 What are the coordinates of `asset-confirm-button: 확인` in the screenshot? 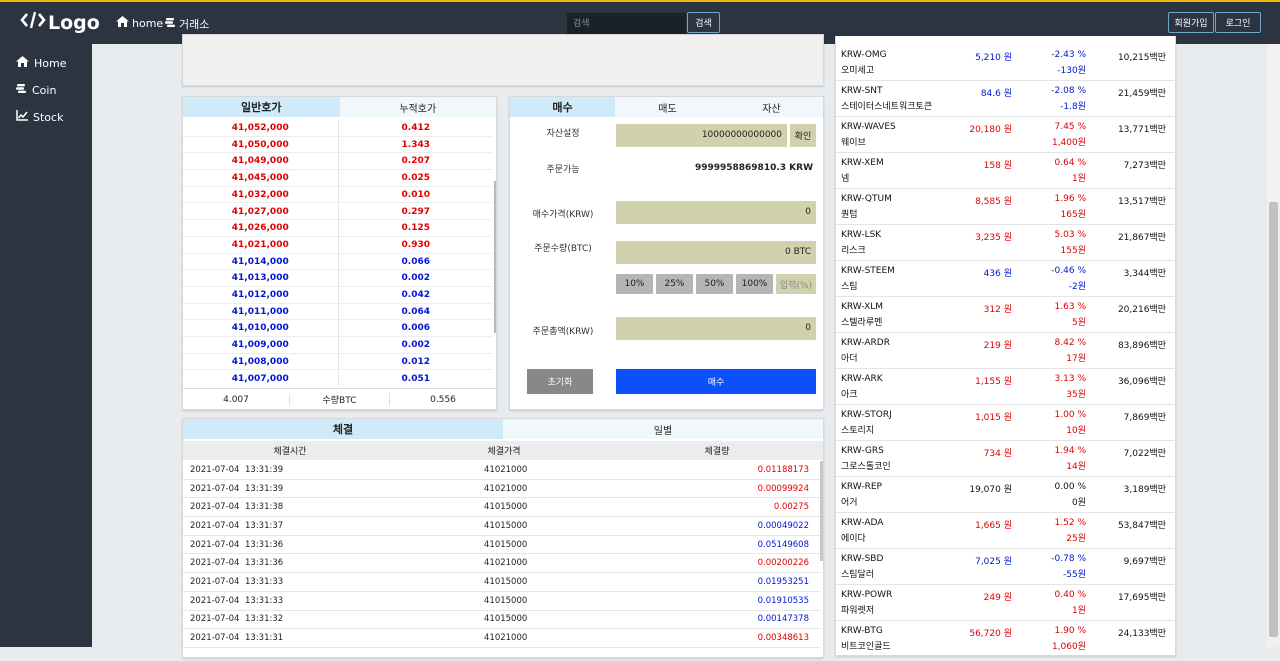 It's located at (803, 135).